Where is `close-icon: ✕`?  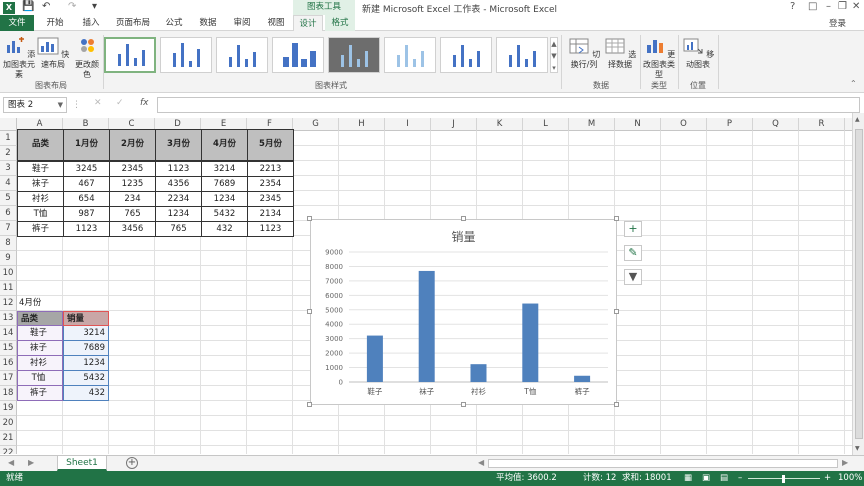 close-icon: ✕ is located at coordinates (856, 6).